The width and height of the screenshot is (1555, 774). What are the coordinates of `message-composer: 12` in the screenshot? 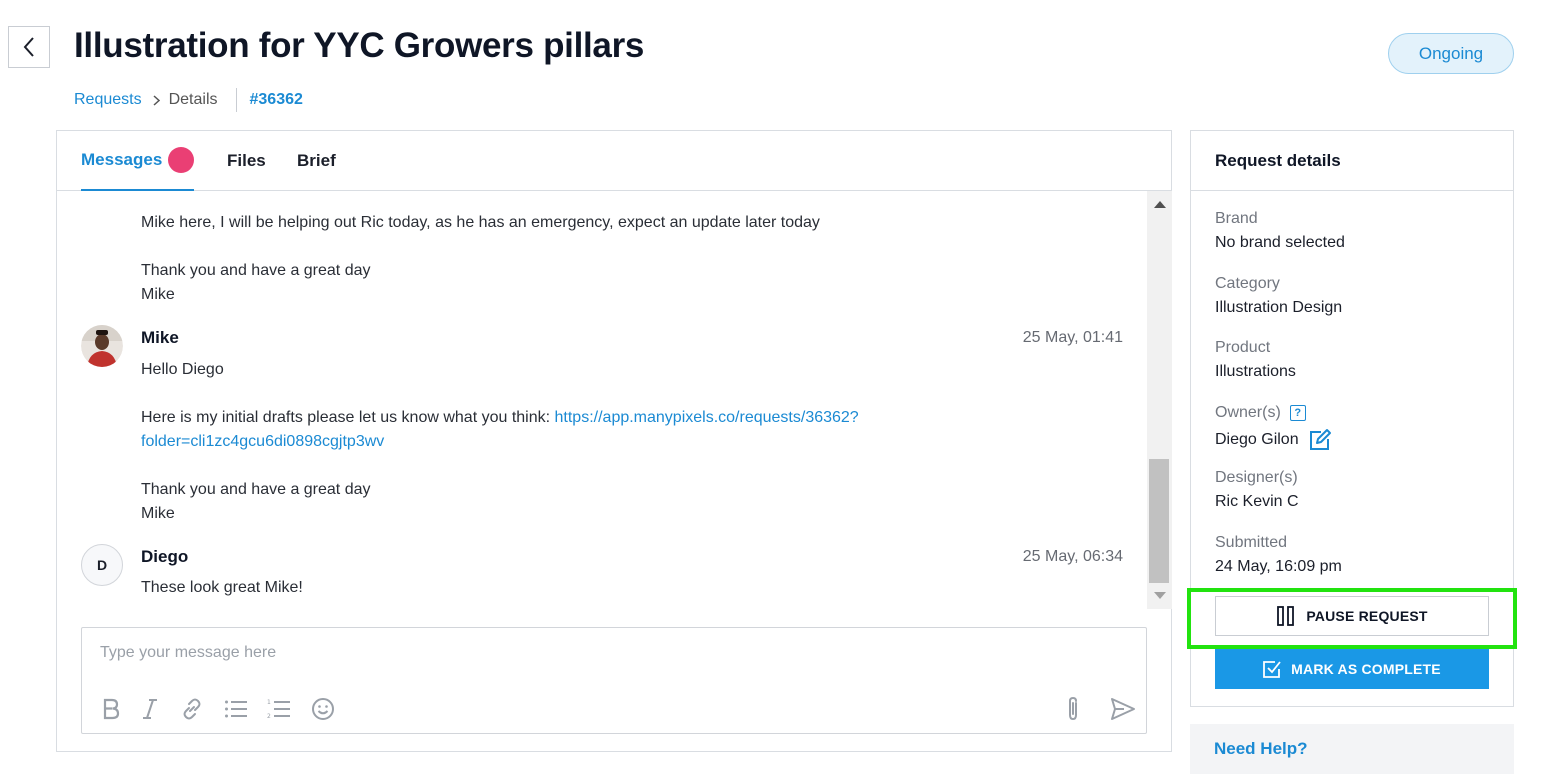 It's located at (614, 680).